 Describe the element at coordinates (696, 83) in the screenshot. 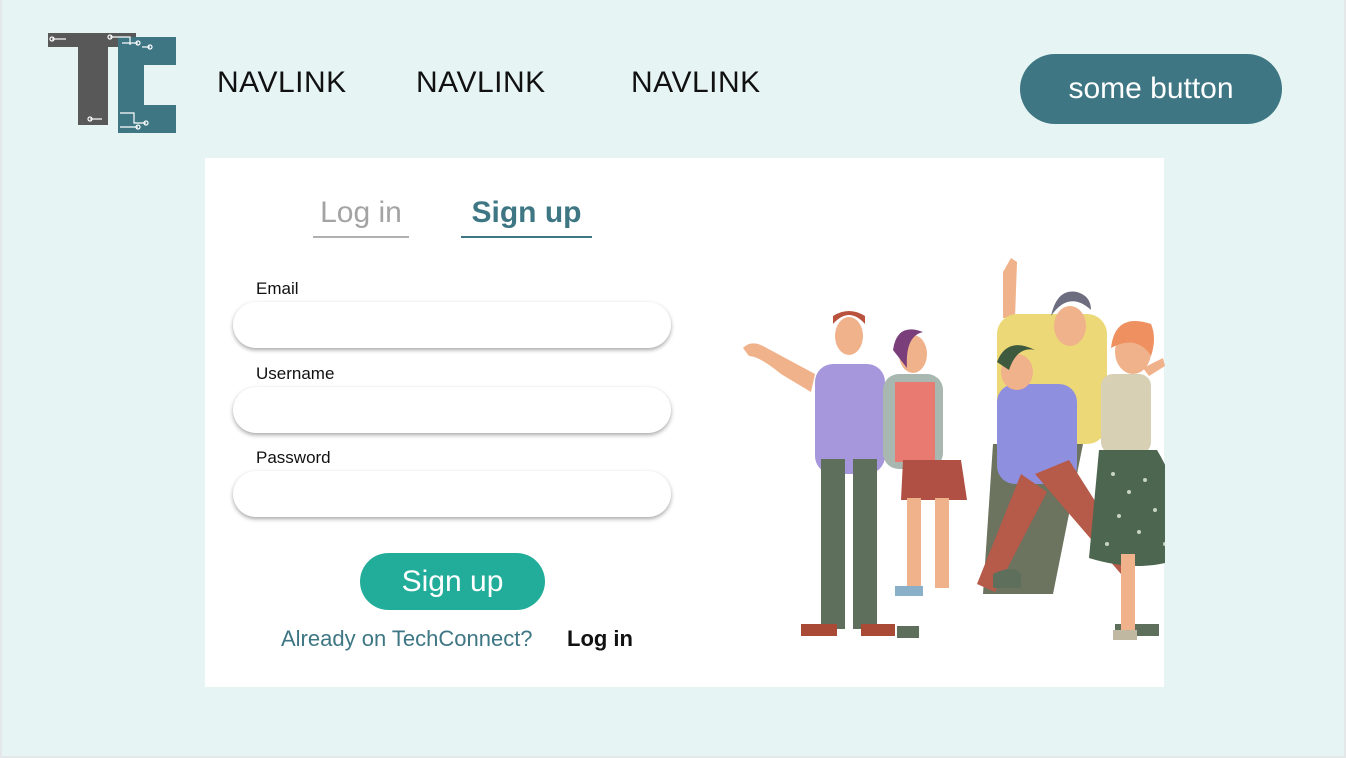

I see `nav-link-3: NAVLINK` at that location.